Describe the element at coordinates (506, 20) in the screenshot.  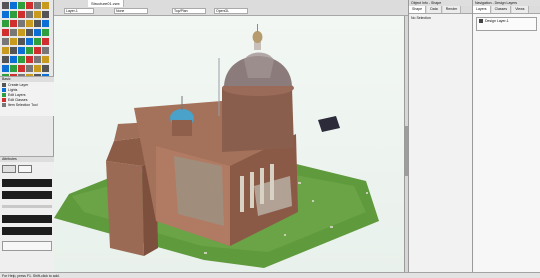
I see `layer-row: Design Layer-1` at that location.